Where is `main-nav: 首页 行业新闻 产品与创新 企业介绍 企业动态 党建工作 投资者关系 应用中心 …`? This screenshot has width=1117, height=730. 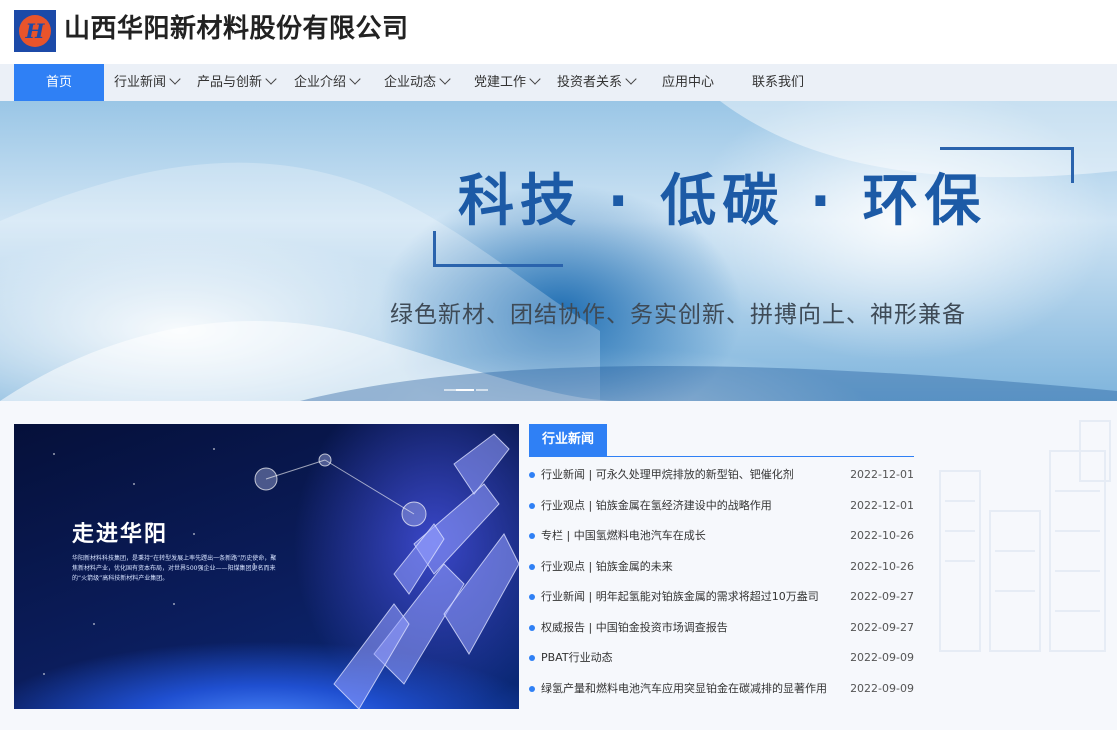
main-nav: 首页 行业新闻 产品与创新 企业介绍 企业动态 党建工作 投资者关系 应用中心 … is located at coordinates (558, 82).